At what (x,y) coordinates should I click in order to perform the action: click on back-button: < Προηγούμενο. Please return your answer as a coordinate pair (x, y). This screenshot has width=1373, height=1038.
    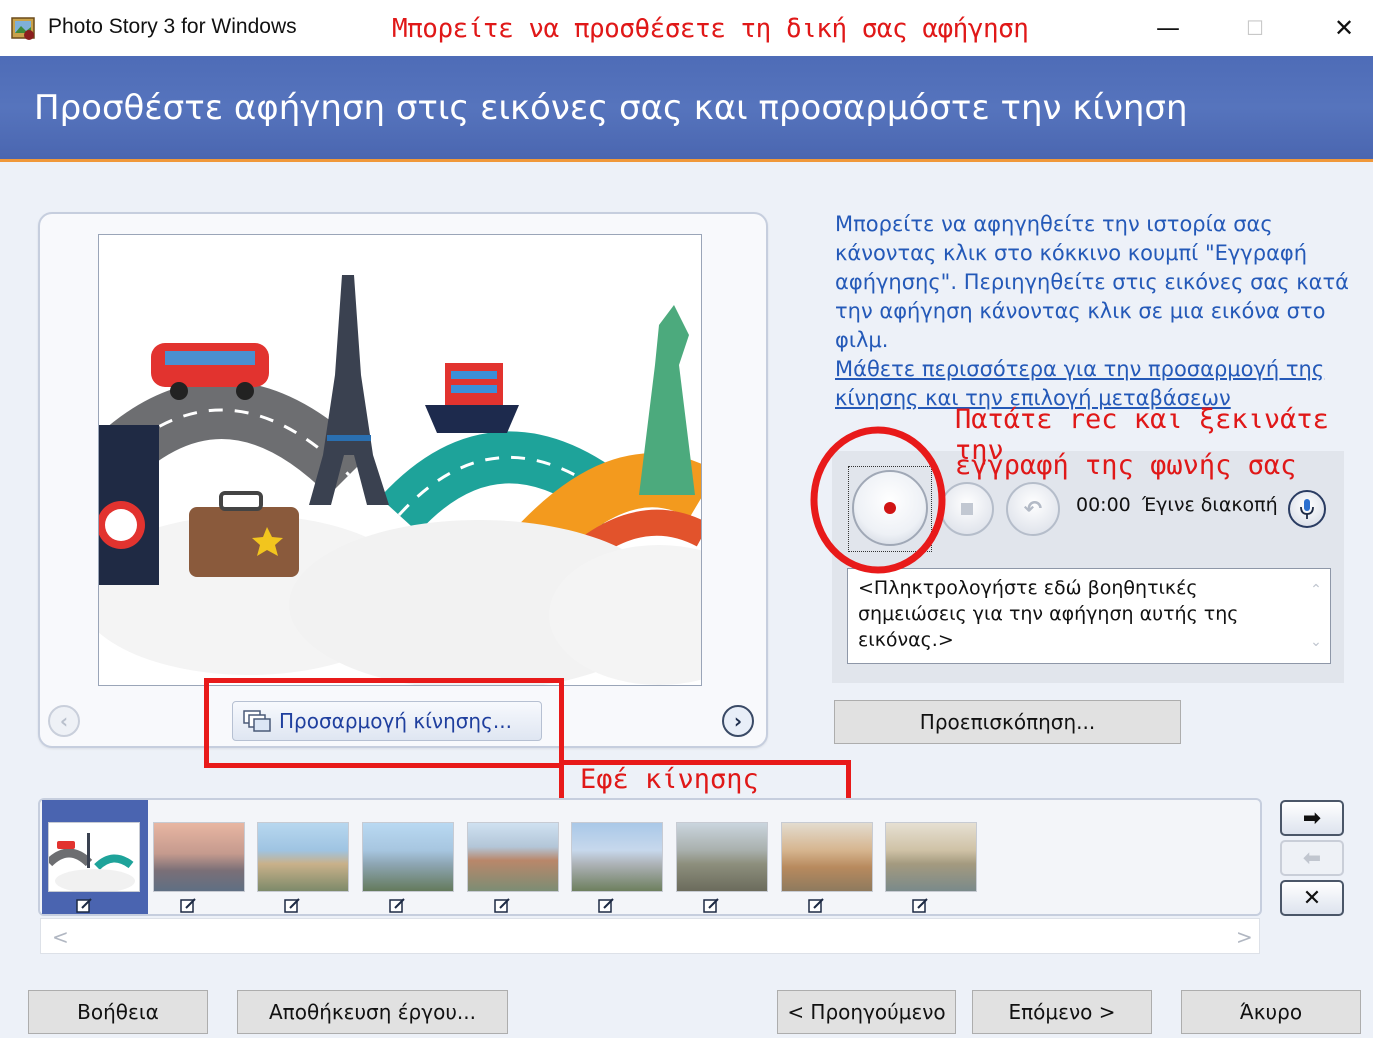
    Looking at the image, I should click on (866, 1012).